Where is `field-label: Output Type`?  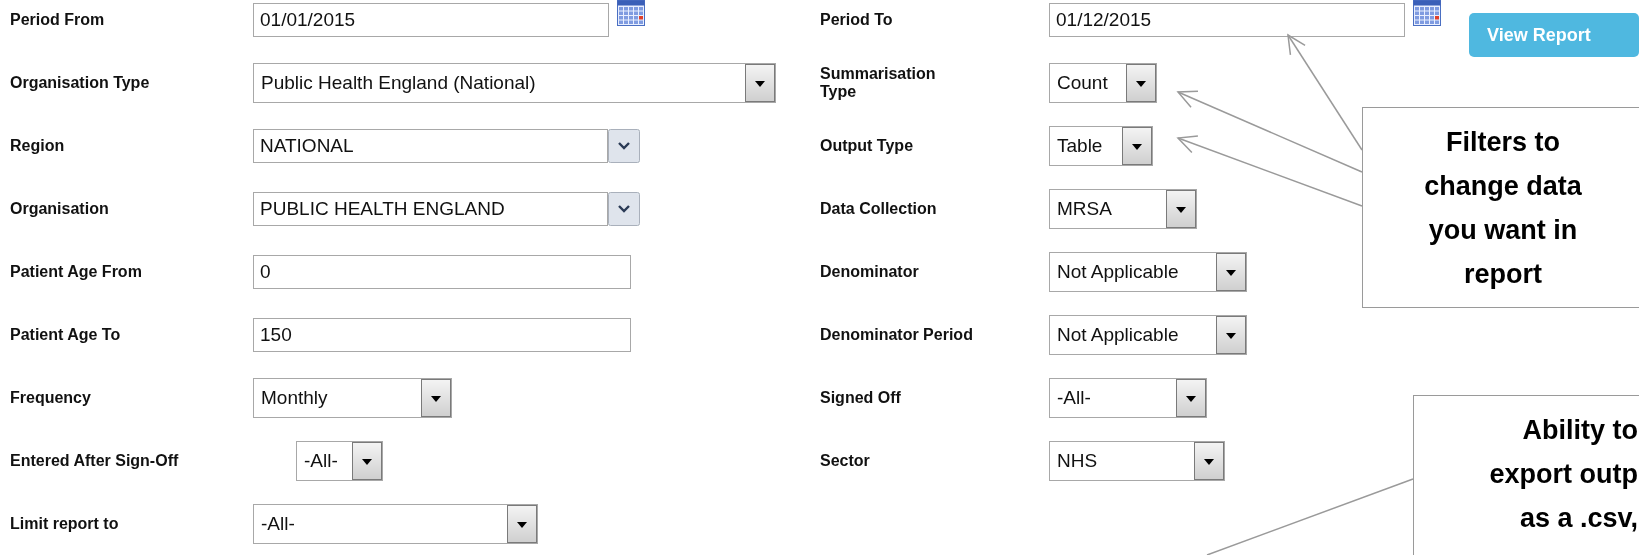 field-label: Output Type is located at coordinates (867, 146).